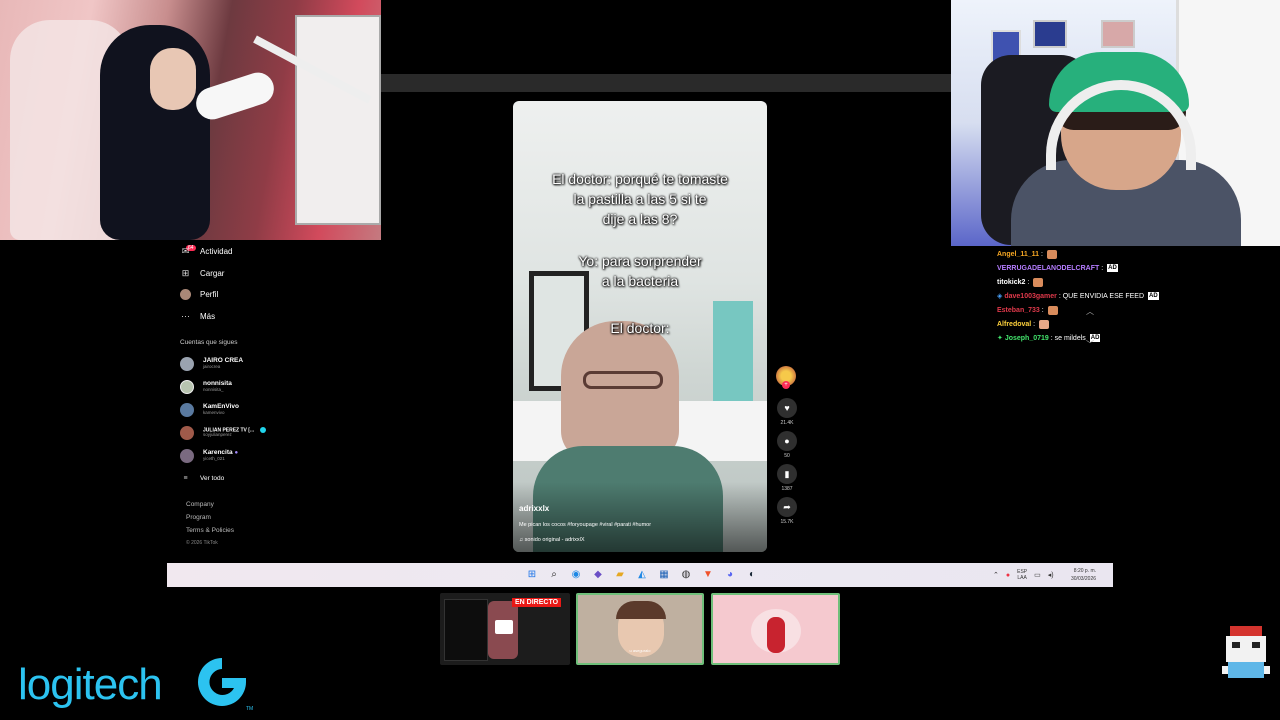 The height and width of the screenshot is (720, 1280). I want to click on footer-link-program: Program, so click(284, 520).